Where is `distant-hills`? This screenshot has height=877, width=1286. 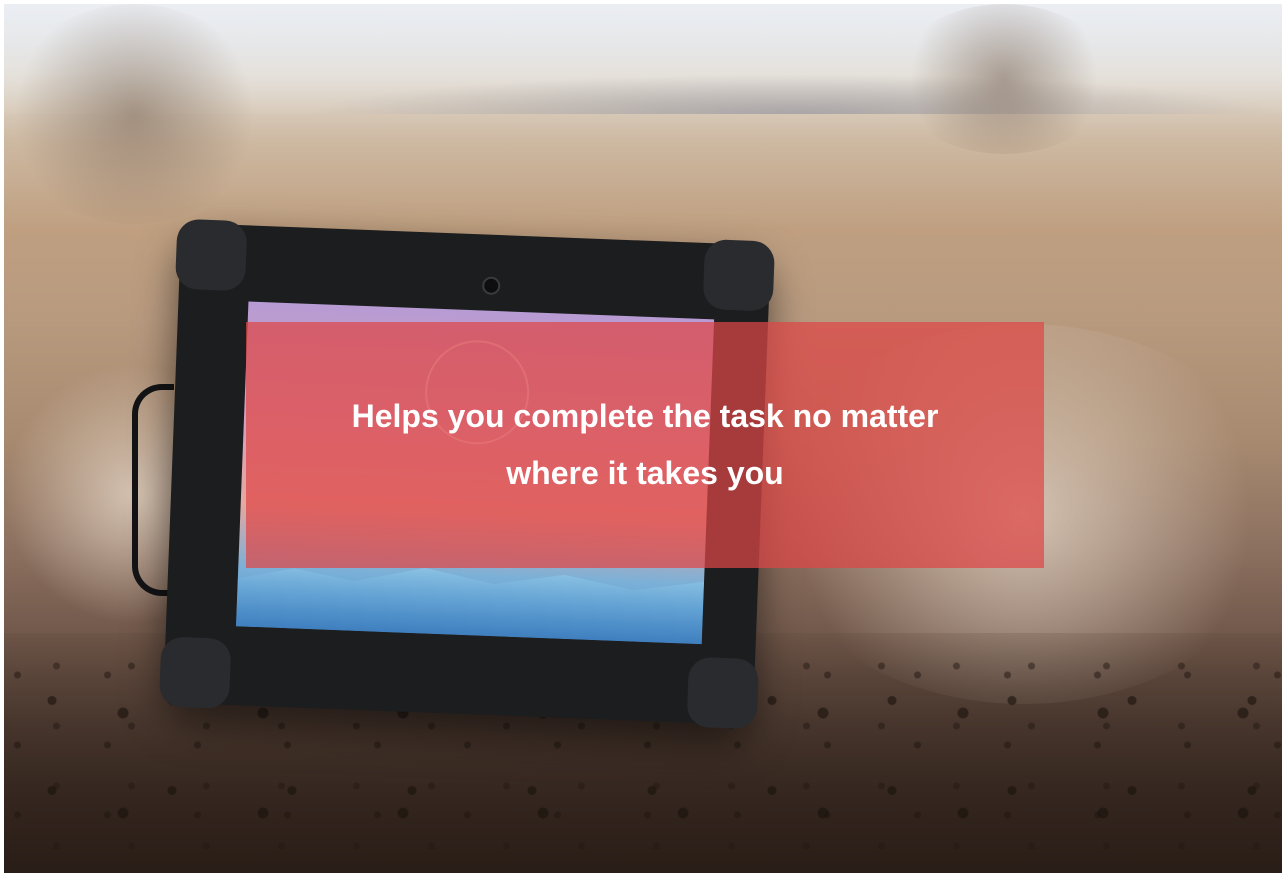 distant-hills is located at coordinates (793, 94).